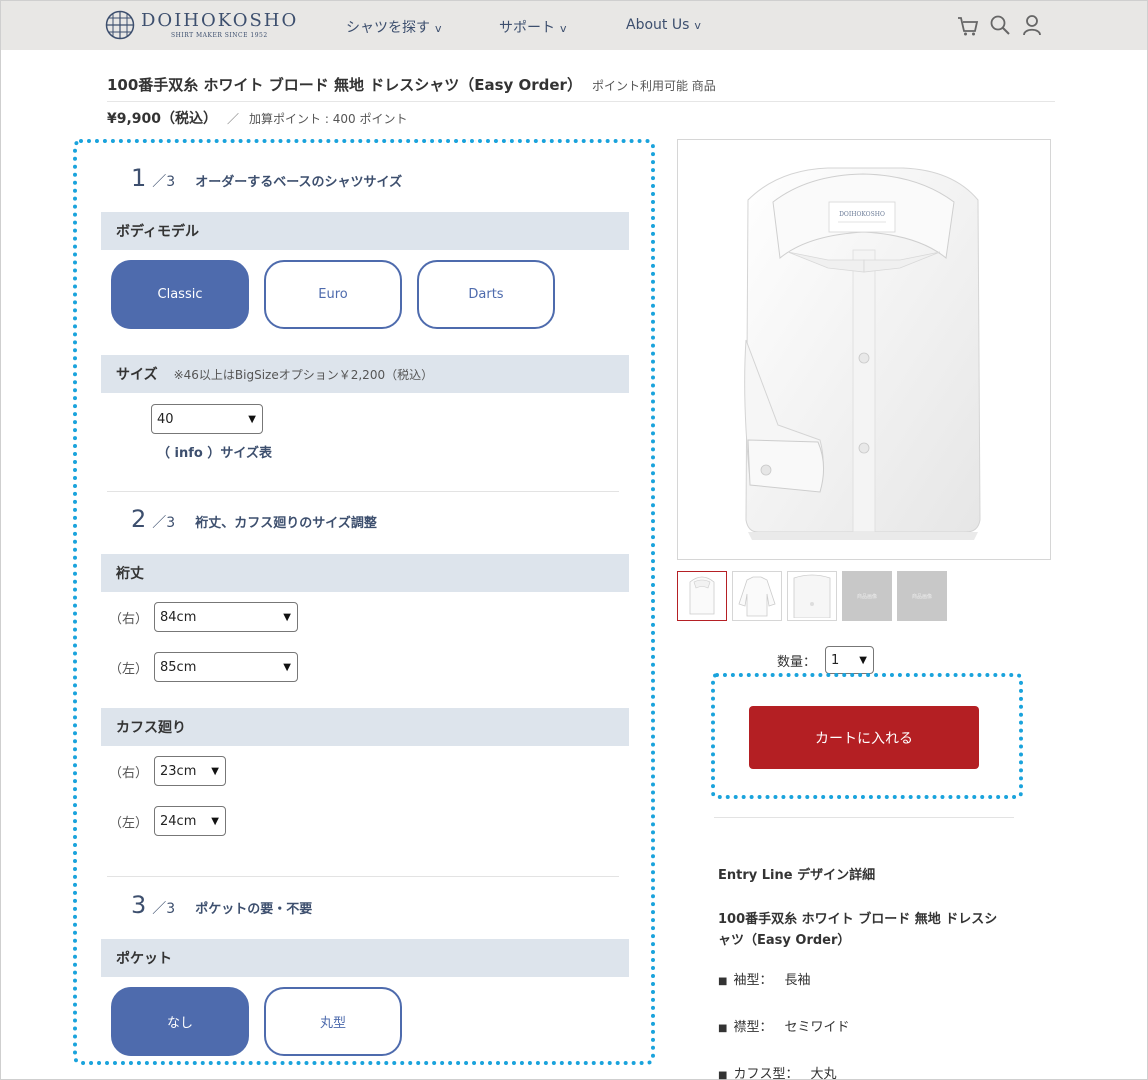 This screenshot has width=1148, height=1080. I want to click on step-number: 2, so click(139, 519).